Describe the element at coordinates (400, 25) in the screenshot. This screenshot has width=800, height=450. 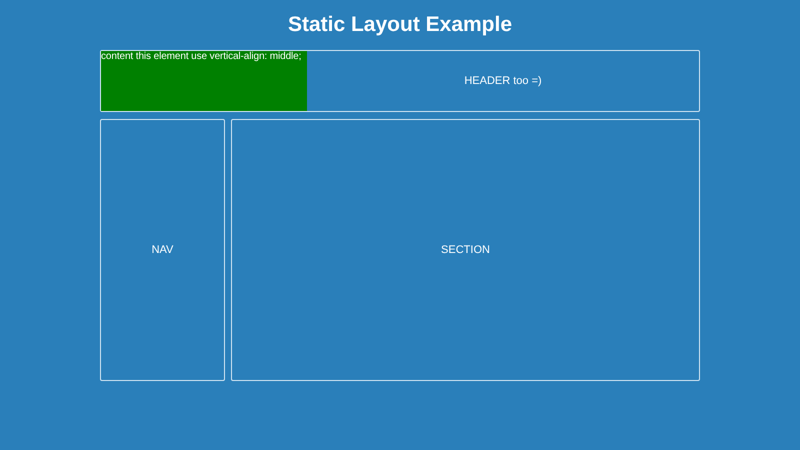
I see `page-title: Static Layout Example` at that location.